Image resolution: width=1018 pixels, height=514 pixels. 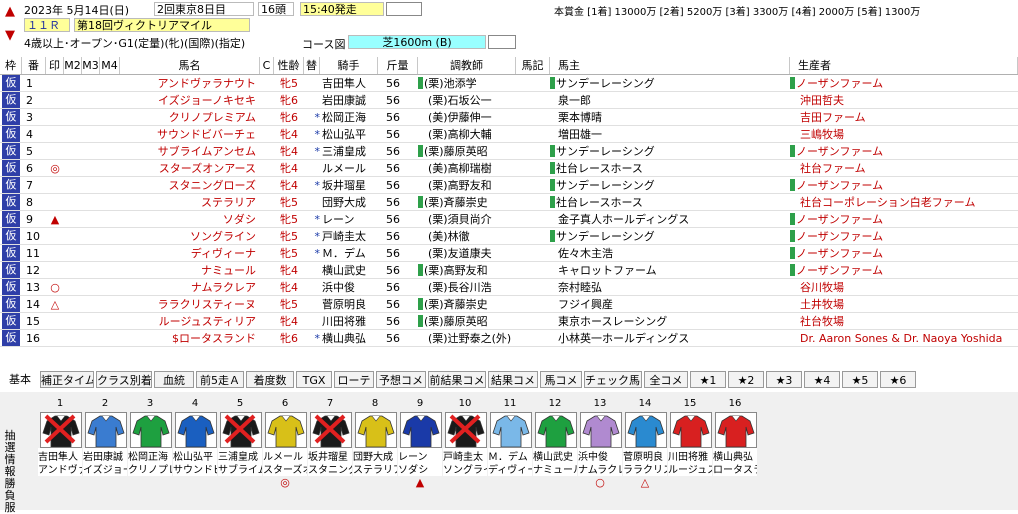 I want to click on silk-card: 16横山典弘ロータスラ, so click(x=735, y=446).